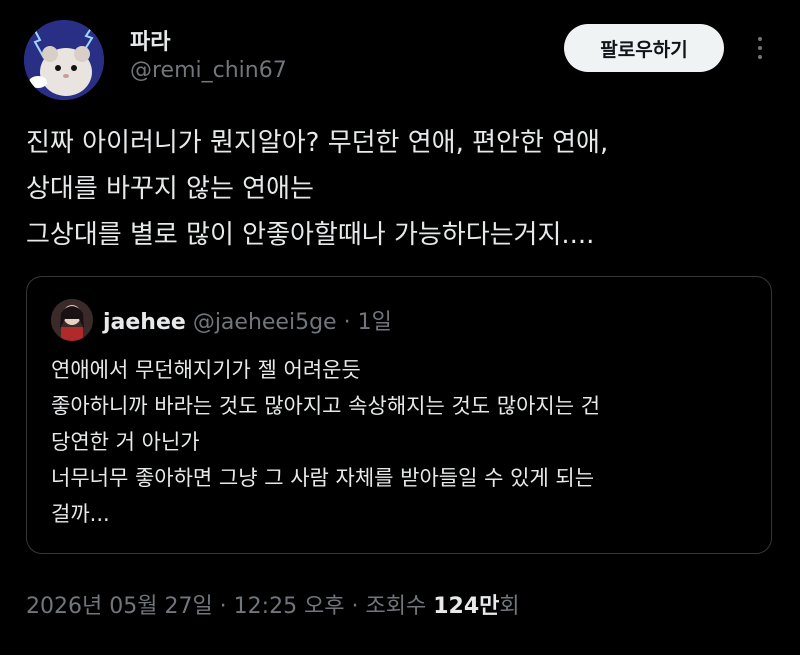  What do you see at coordinates (170, 189) in the screenshot?
I see `tweet-line: 상대를 바꾸지 않는 연애는` at bounding box center [170, 189].